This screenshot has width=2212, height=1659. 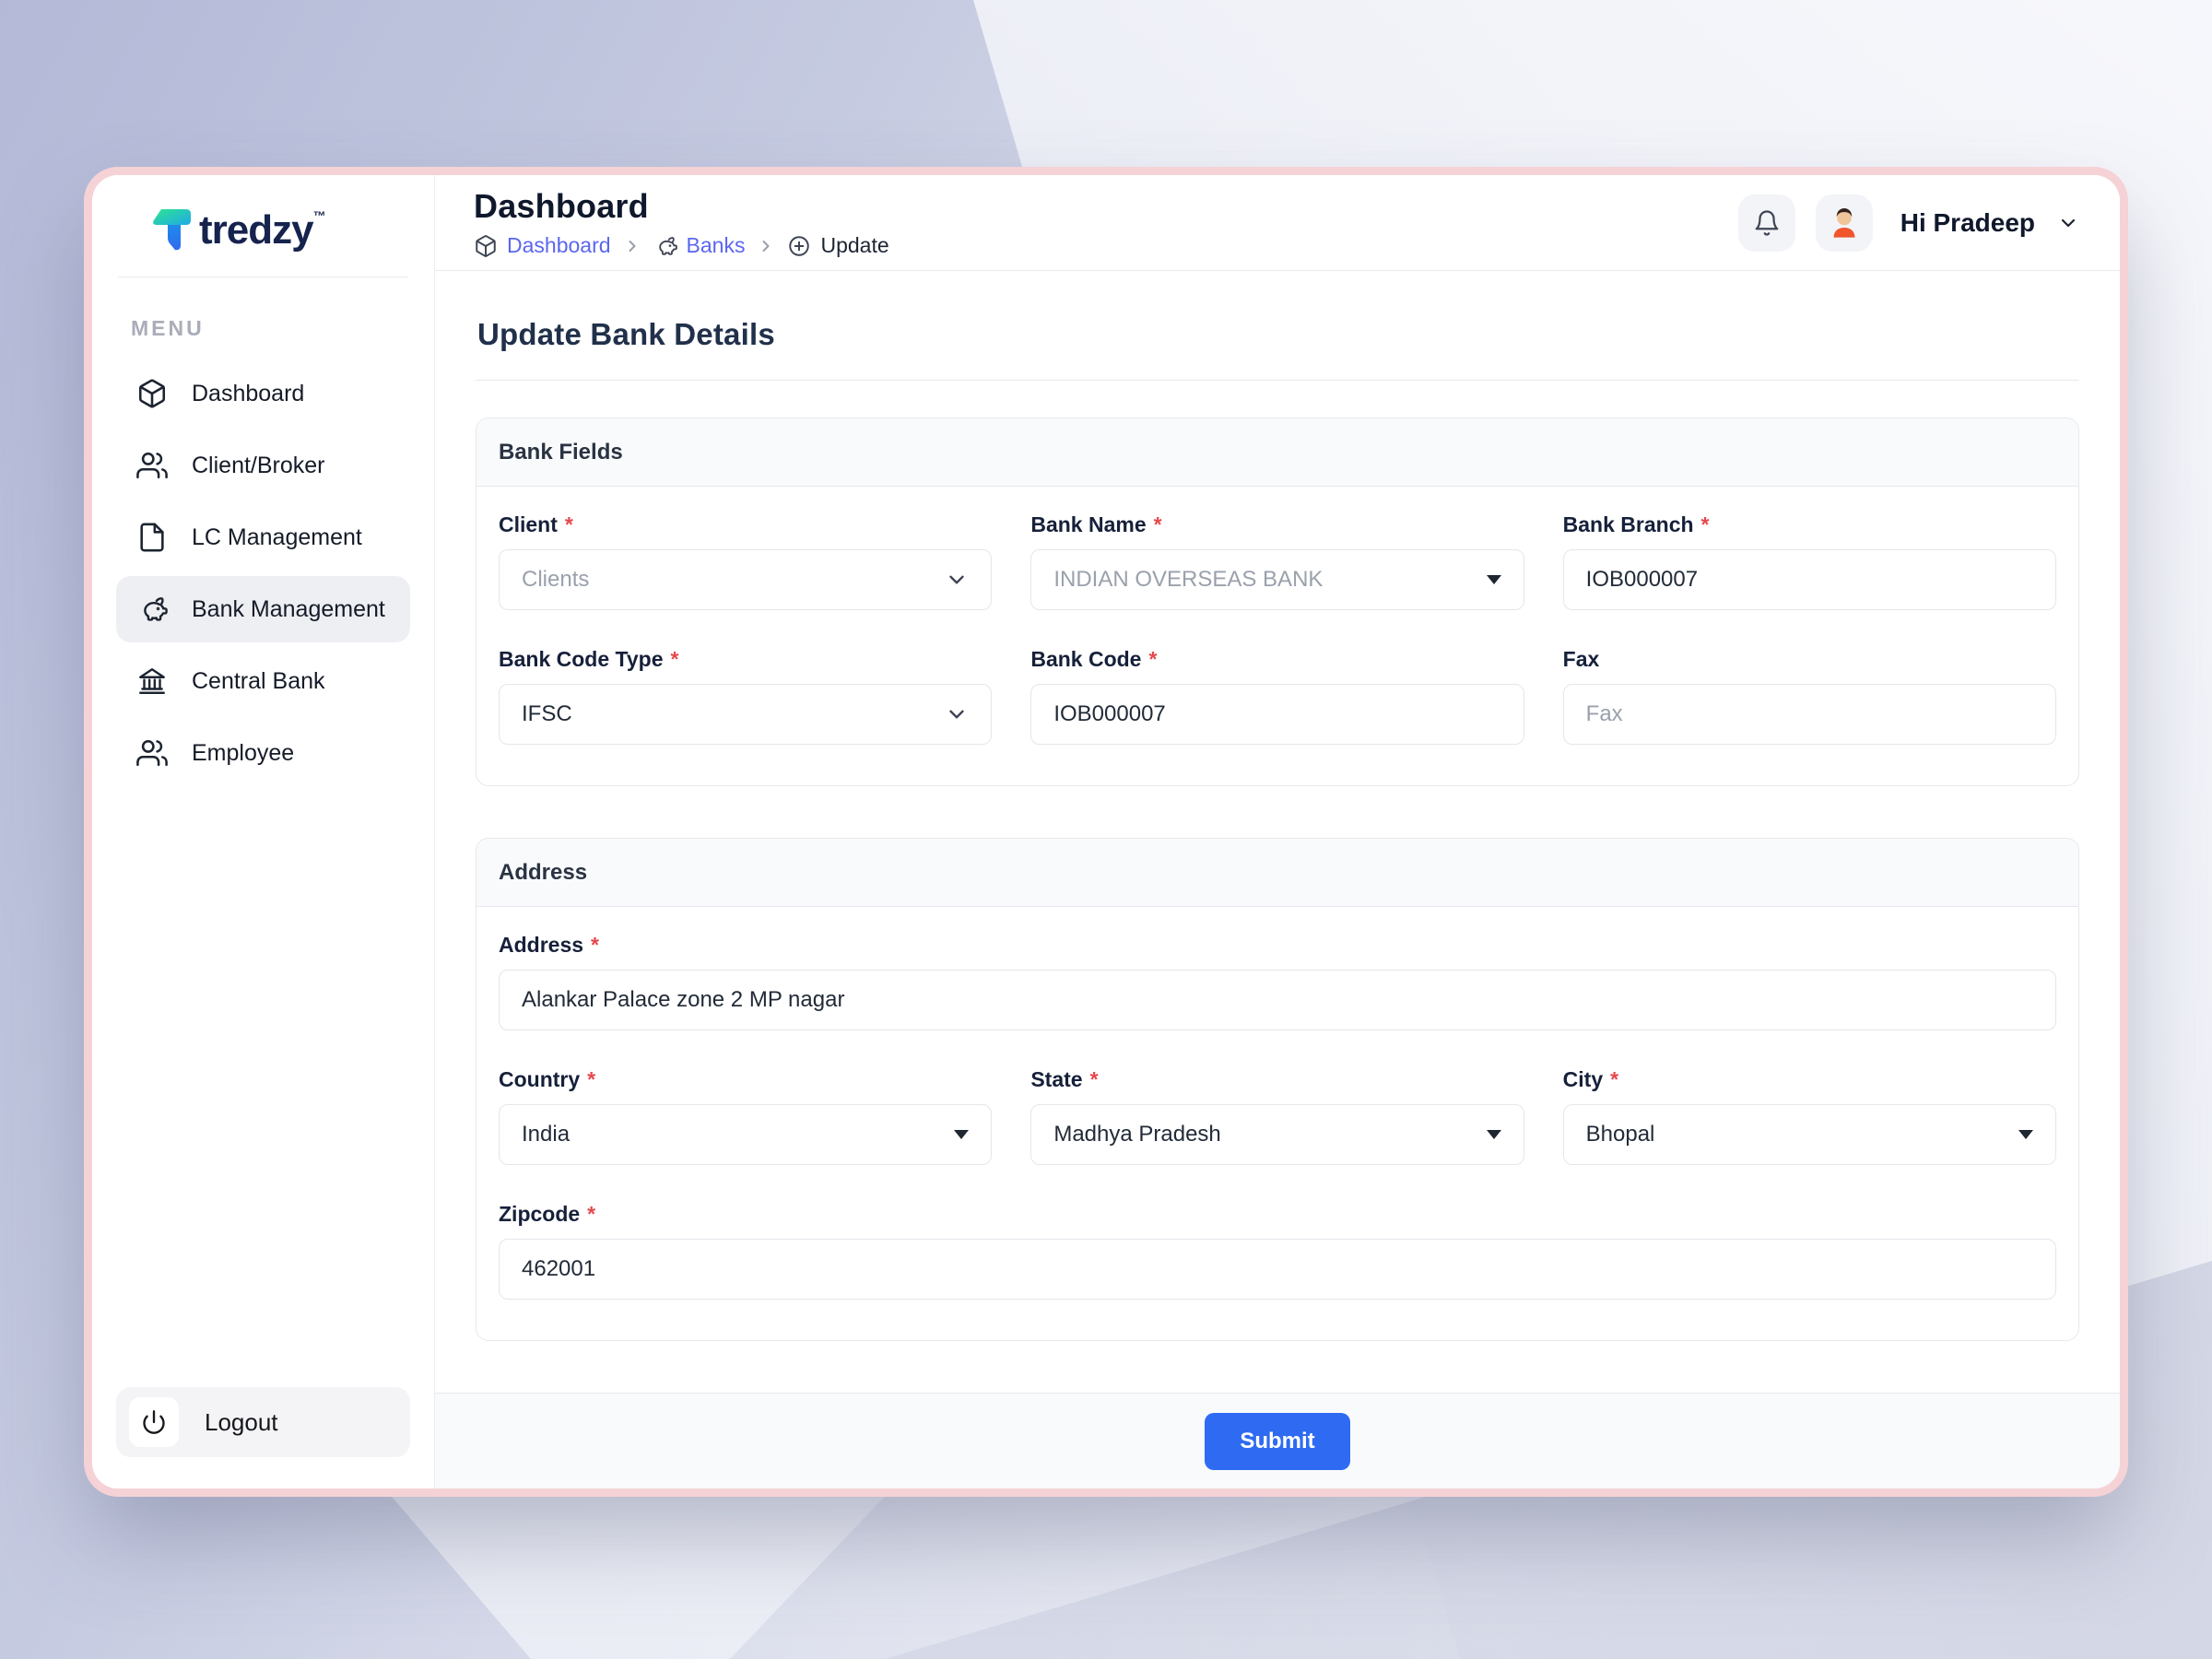 I want to click on sidebar-item-label: Central Bank, so click(x=258, y=680).